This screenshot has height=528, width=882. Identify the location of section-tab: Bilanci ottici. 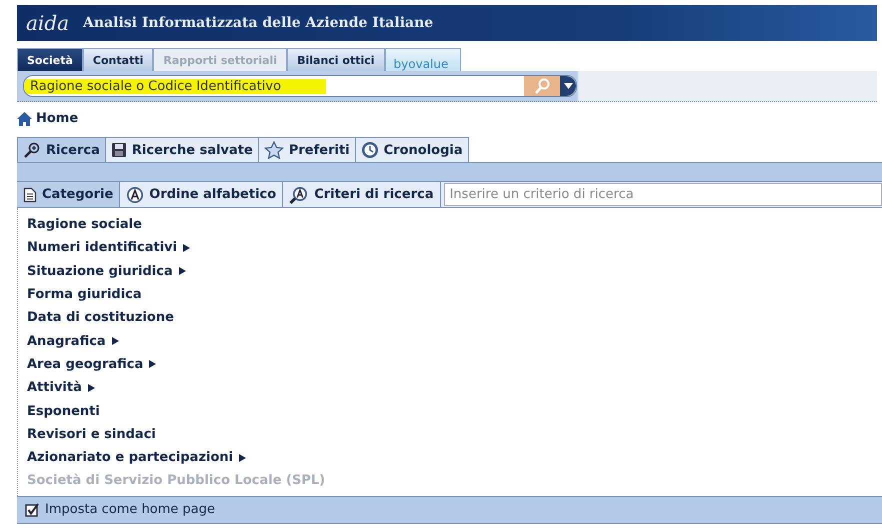
(336, 59).